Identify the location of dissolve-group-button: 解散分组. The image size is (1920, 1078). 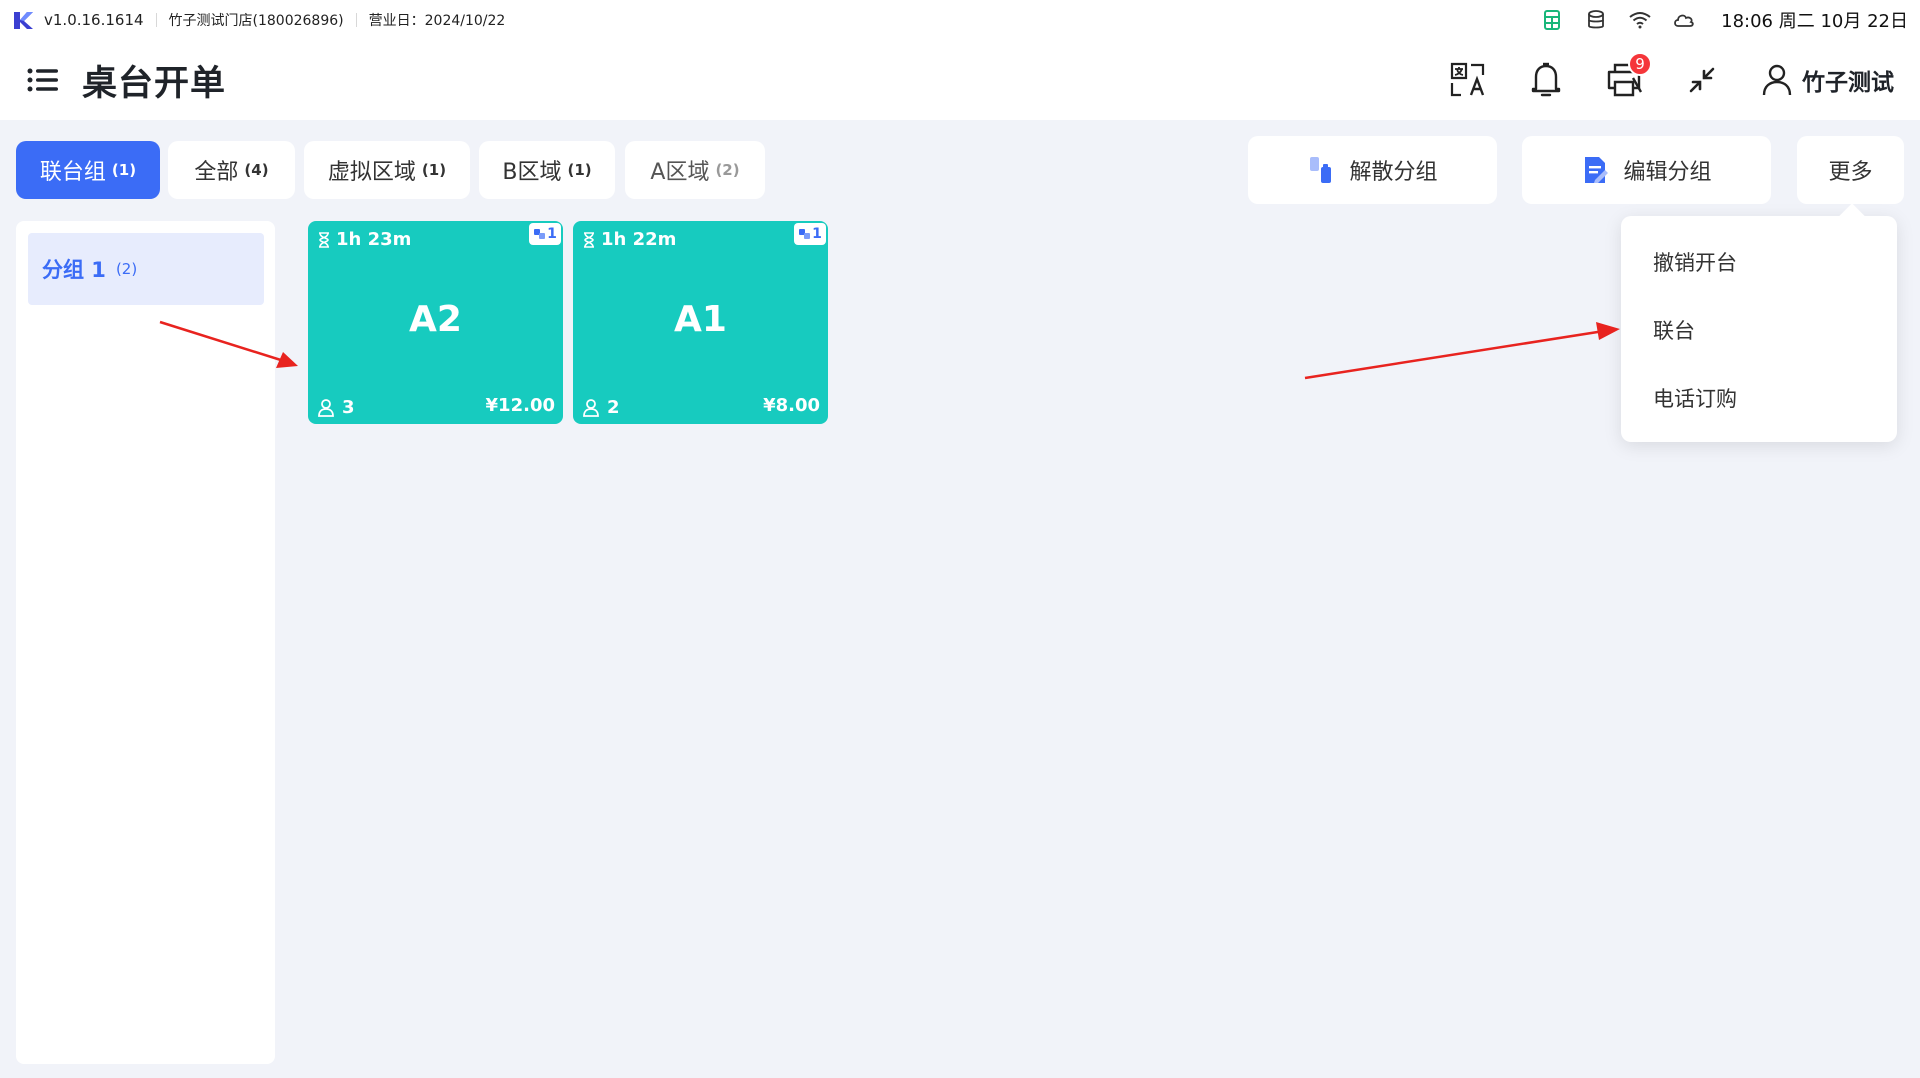
(1372, 170).